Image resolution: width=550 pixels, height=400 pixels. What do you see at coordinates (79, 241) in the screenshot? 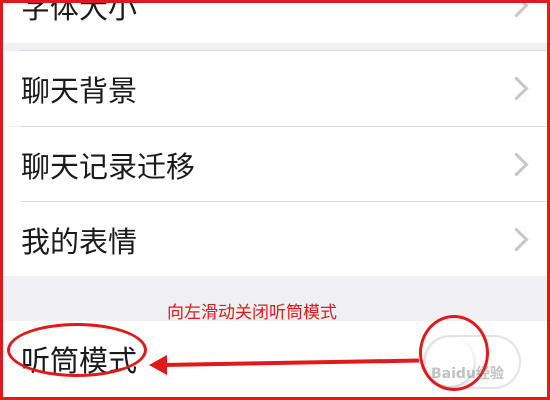
I see `settings-item-label: 我的表情` at bounding box center [79, 241].